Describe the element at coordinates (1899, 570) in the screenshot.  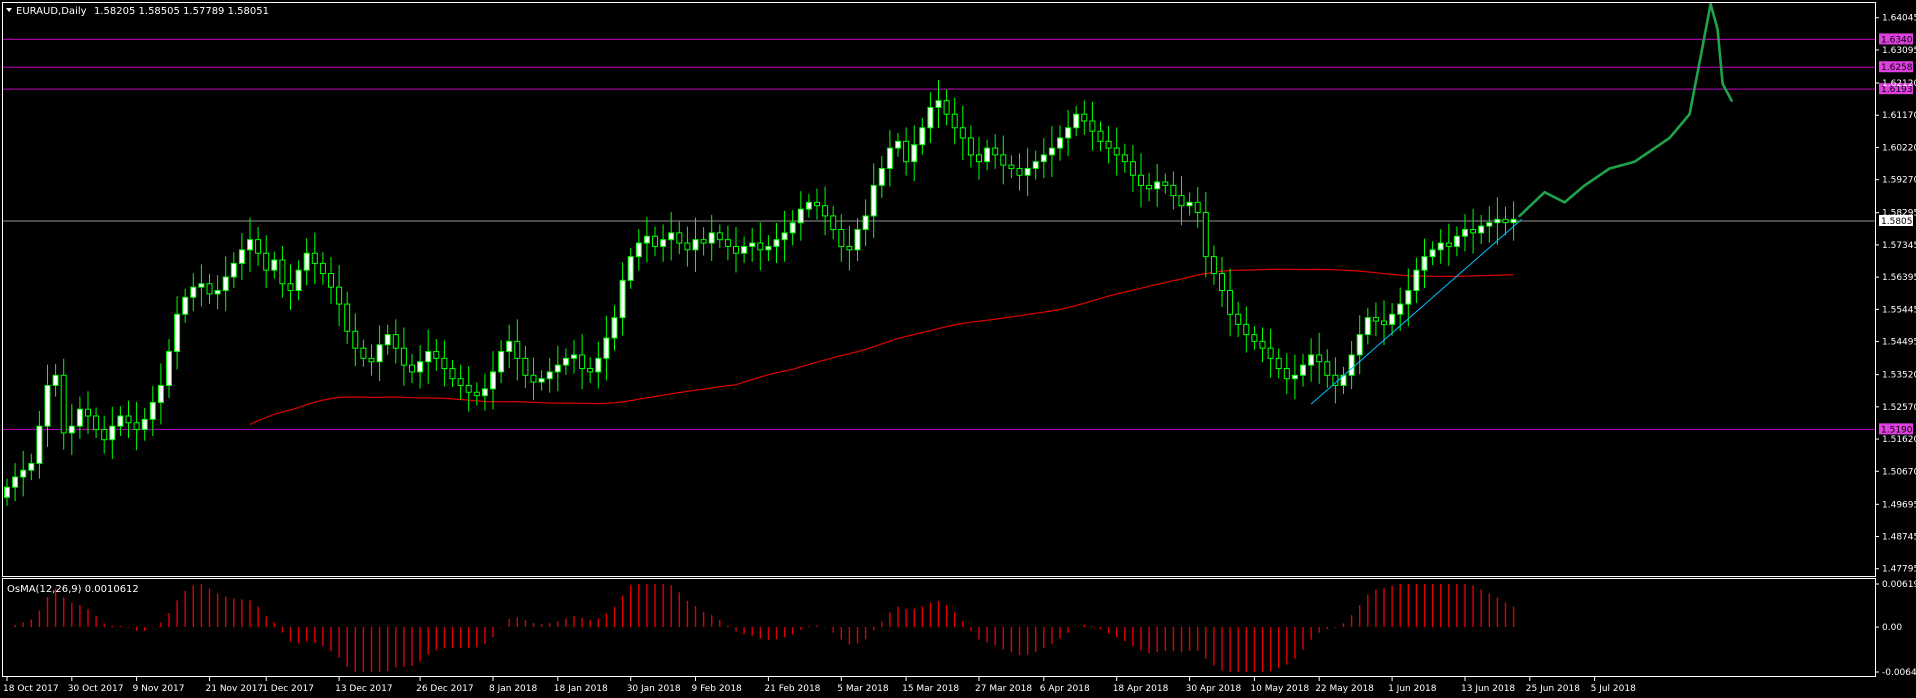
I see `price-axis-label: 1.47795` at that location.